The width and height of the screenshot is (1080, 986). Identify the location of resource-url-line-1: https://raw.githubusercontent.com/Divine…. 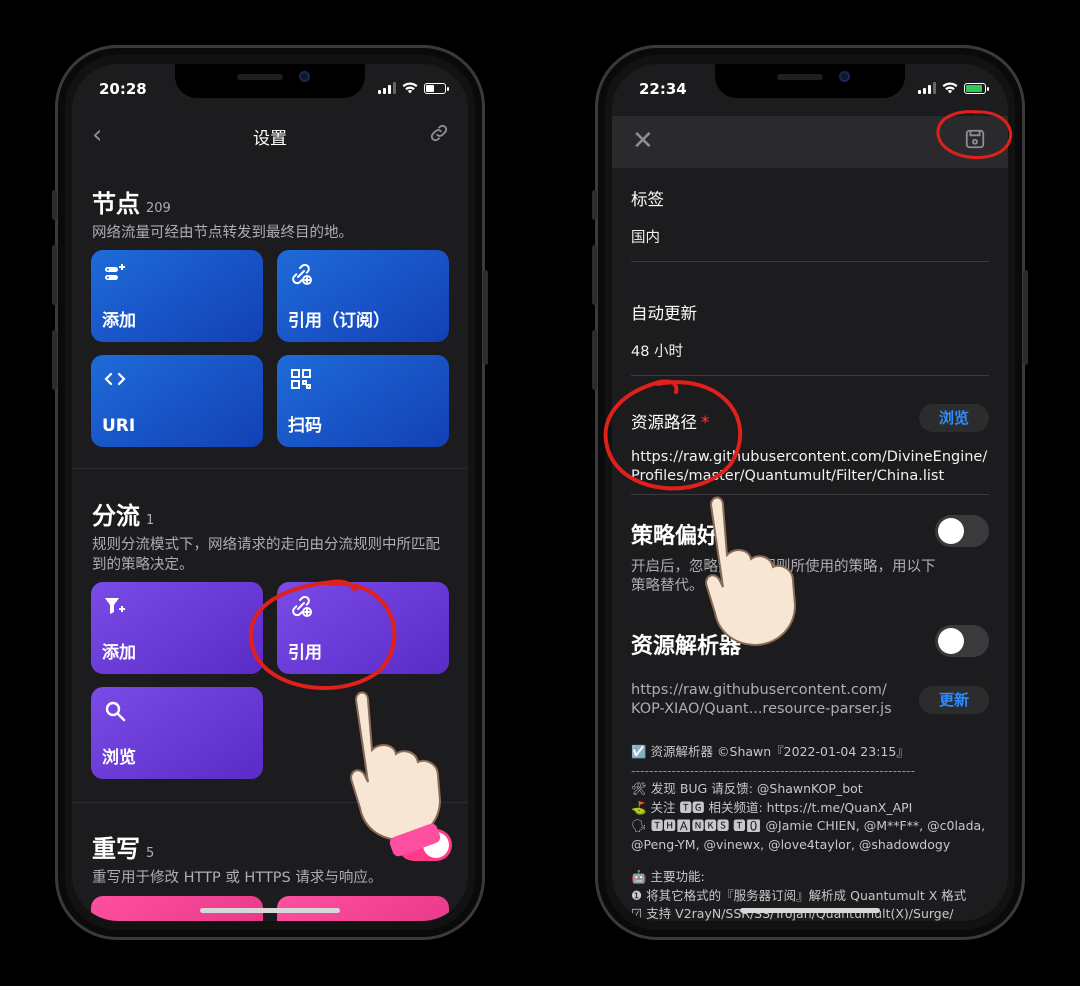
(809, 457).